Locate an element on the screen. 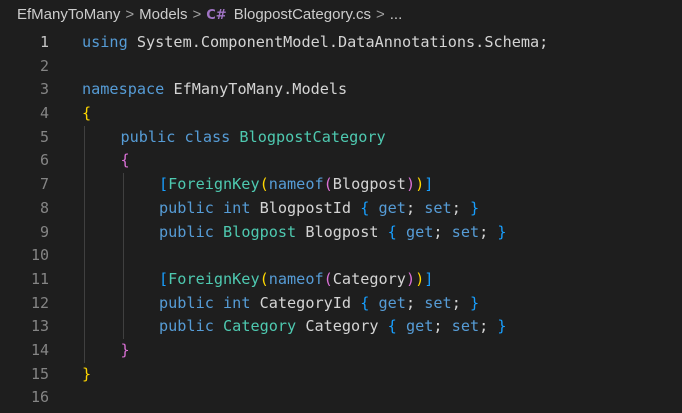 This screenshot has height=413, width=682. code-text: [ForeignKey(nameof(Category))] is located at coordinates (296, 280).